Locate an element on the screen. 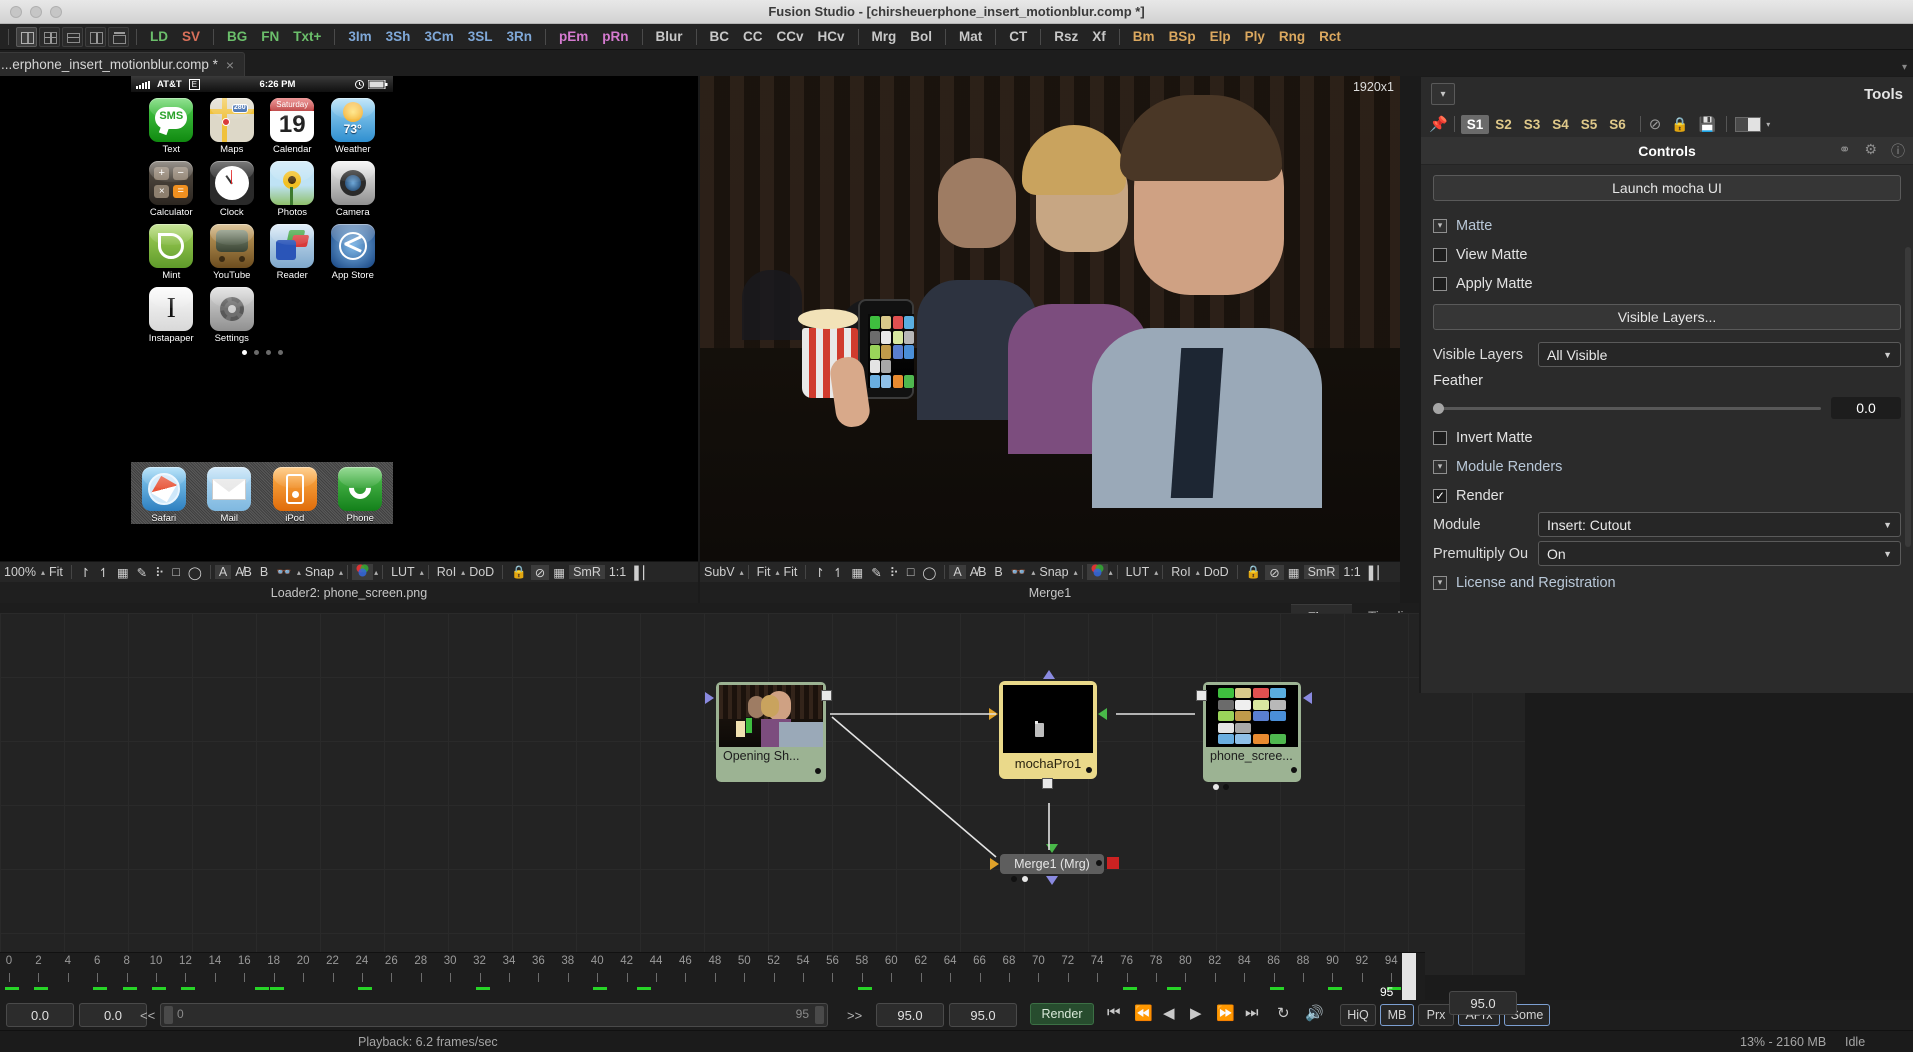 Image resolution: width=1913 pixels, height=1052 pixels. tool-button-cc: CC is located at coordinates (753, 37).